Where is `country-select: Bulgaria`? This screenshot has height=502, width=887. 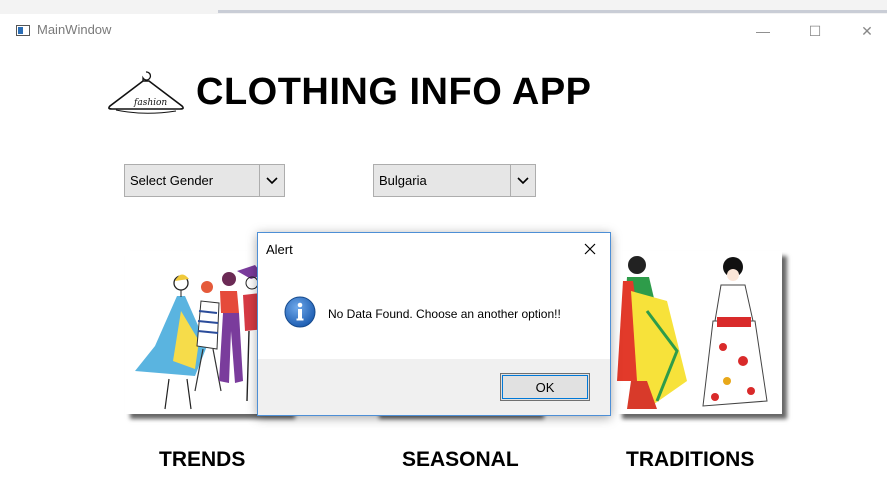
country-select: Bulgaria is located at coordinates (454, 180).